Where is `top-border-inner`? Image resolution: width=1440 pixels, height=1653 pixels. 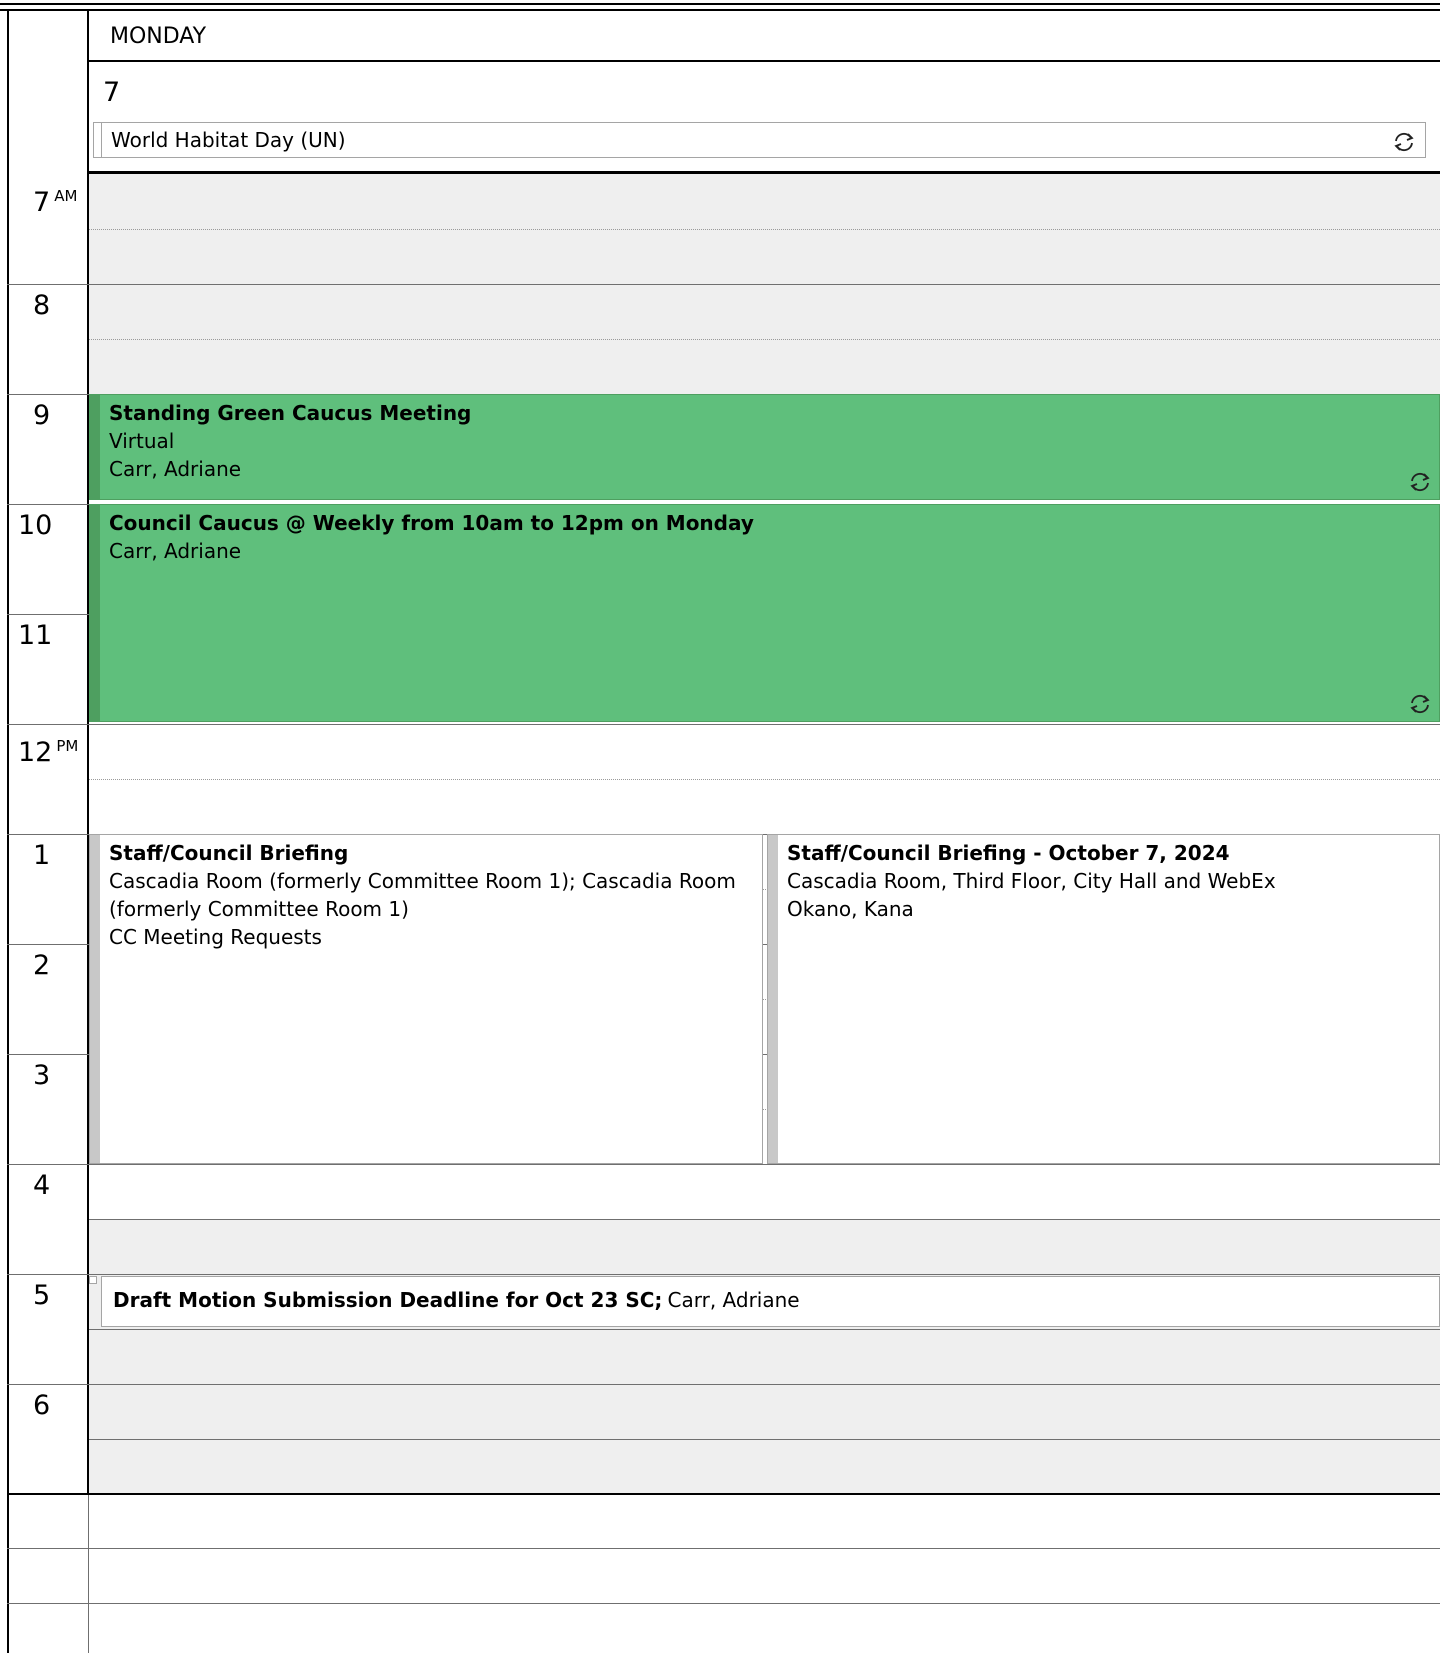 top-border-inner is located at coordinates (720, 10).